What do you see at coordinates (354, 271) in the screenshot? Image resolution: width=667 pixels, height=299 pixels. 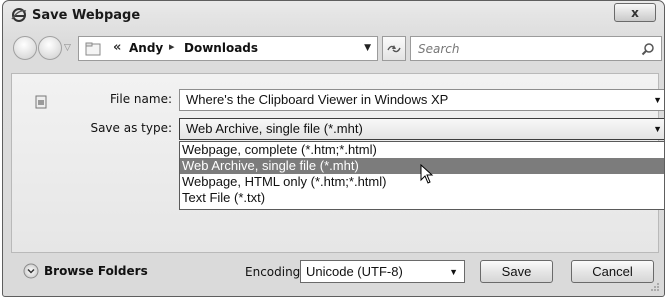 I see `encoding-value: Unicode (UTF-8)` at bounding box center [354, 271].